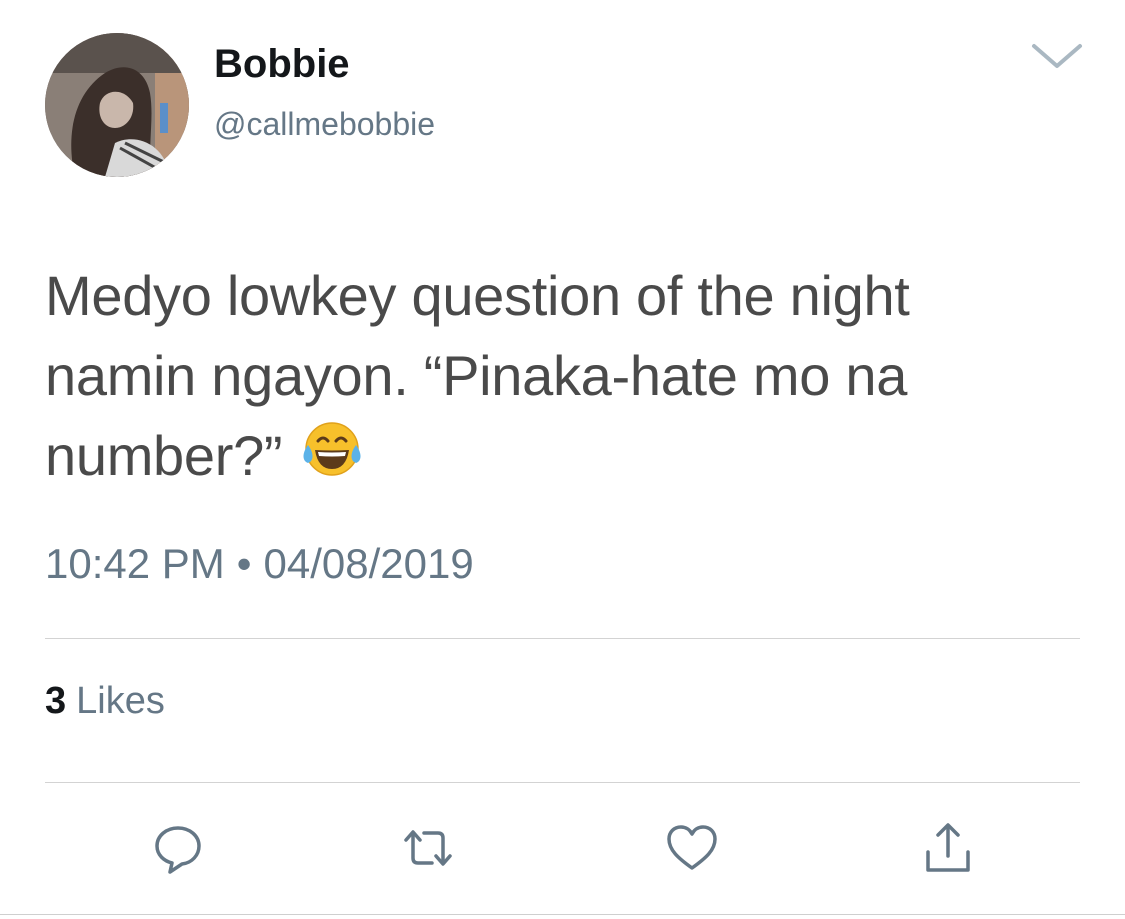 Image resolution: width=1125 pixels, height=919 pixels. Describe the element at coordinates (565, 456) in the screenshot. I see `tweet-text-line-last: number?”` at that location.